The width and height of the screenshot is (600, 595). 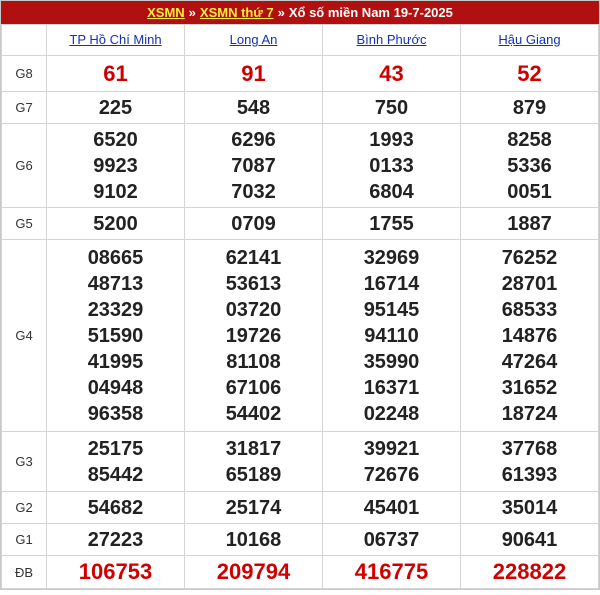 I want to click on lottery-number: 67106, so click(x=253, y=387).